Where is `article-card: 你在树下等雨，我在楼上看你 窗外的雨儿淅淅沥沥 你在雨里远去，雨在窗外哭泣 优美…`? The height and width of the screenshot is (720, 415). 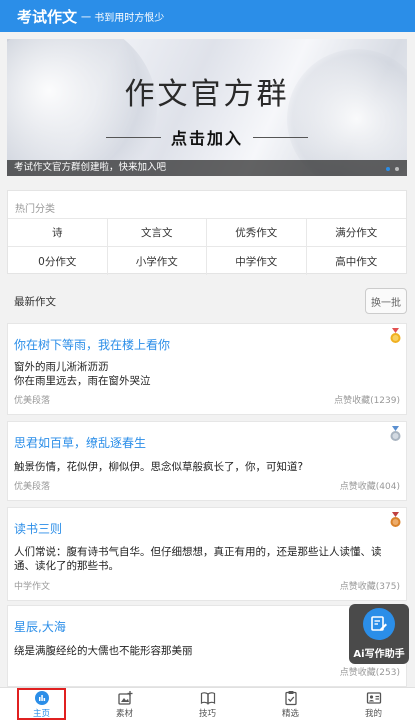
article-card: 你在树下等雨，我在楼上看你 窗外的雨儿淅淅沥沥 你在雨里远去，雨在窗外哭泣 优美… is located at coordinates (207, 369).